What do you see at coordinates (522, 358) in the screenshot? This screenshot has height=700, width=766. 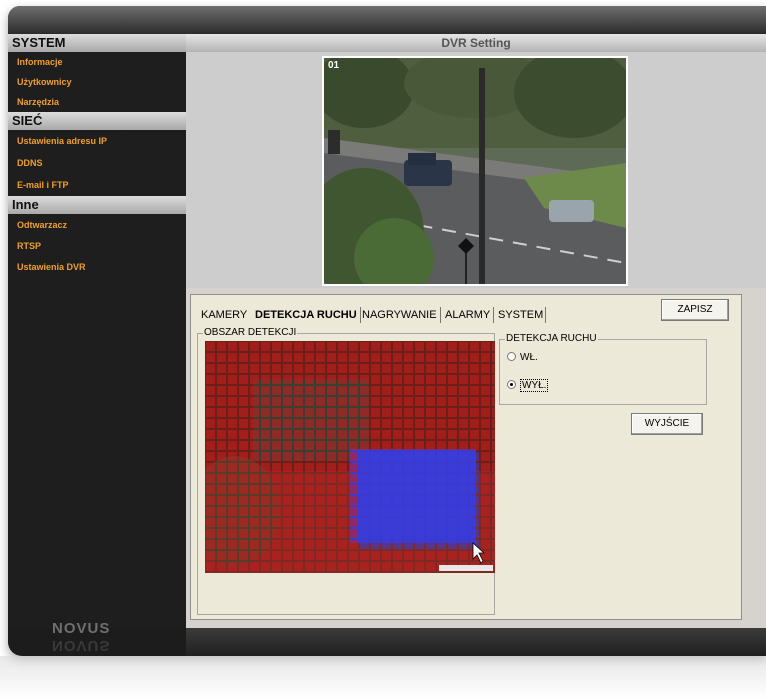 I see `radio-on: WŁ.` at bounding box center [522, 358].